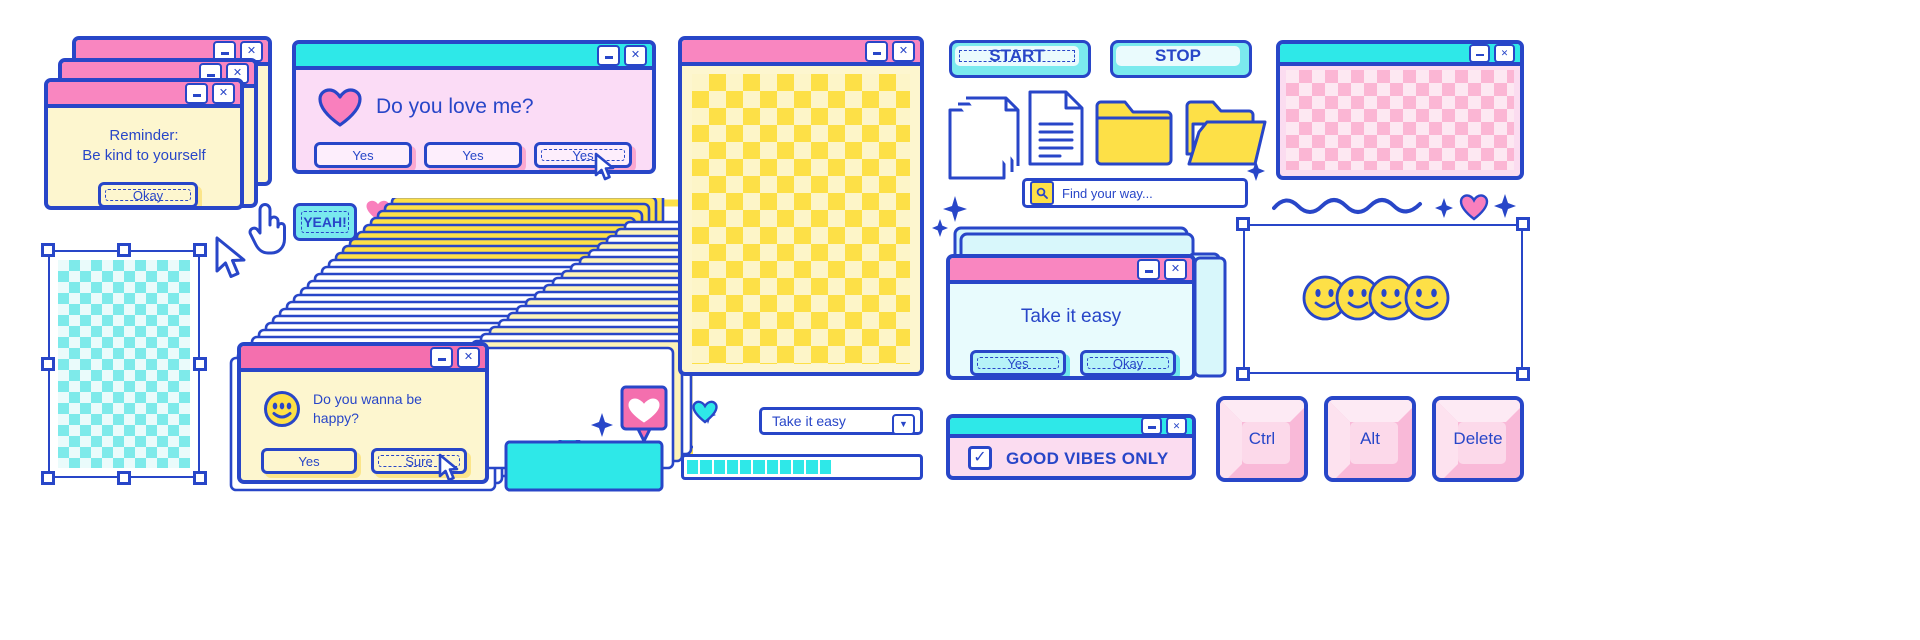  I want to click on key-delete: Delete, so click(1478, 439).